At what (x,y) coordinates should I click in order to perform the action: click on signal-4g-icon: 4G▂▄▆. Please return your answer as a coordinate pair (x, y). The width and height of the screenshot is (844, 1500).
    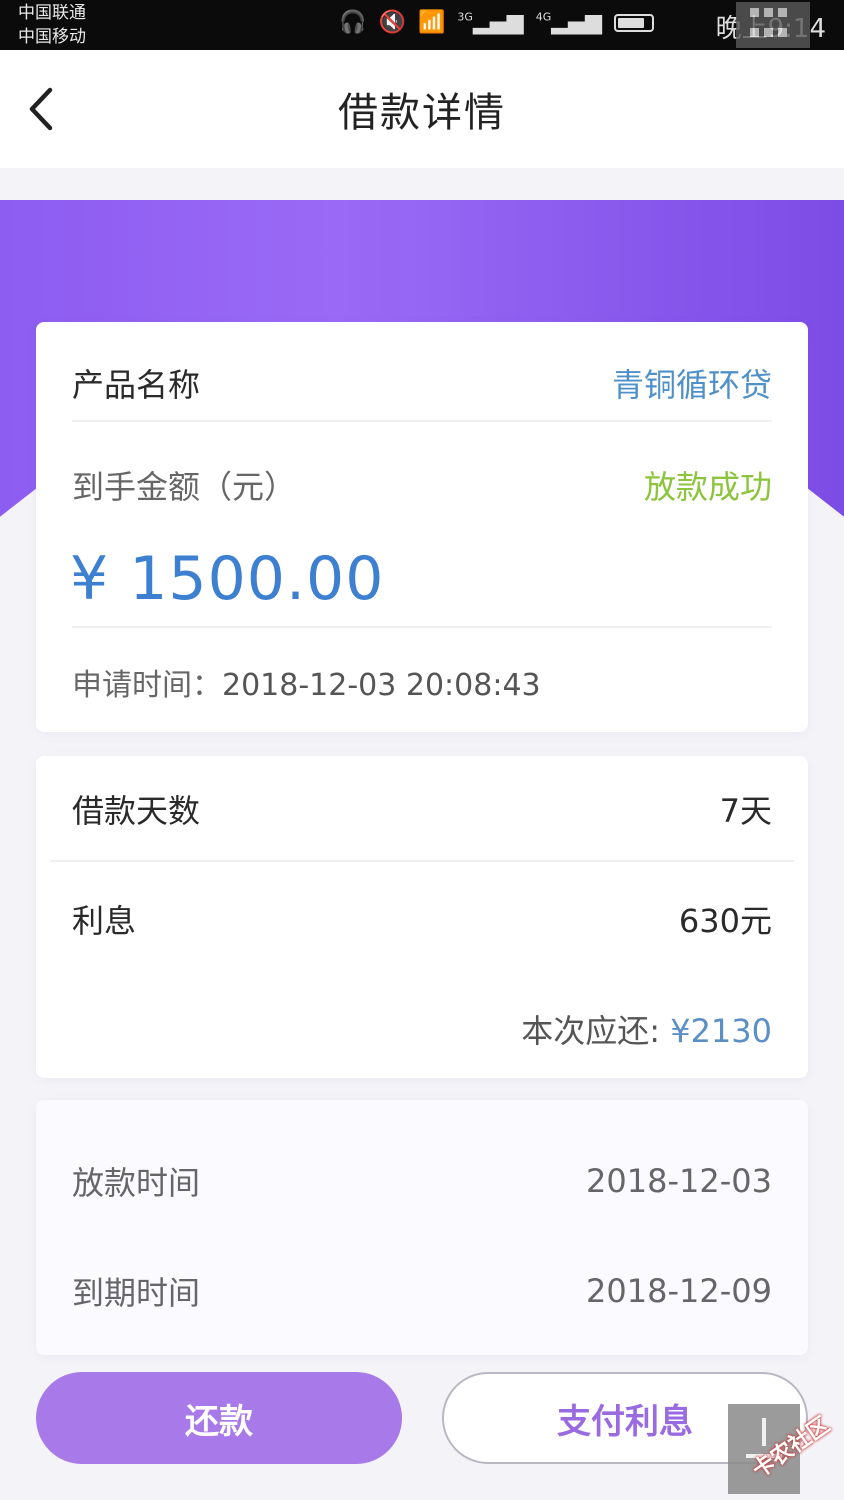
    Looking at the image, I should click on (568, 22).